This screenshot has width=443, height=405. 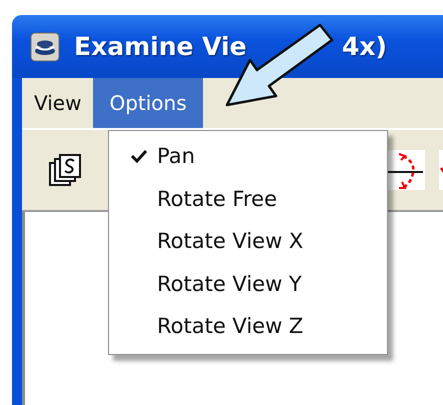 What do you see at coordinates (58, 103) in the screenshot?
I see `menu-item: View` at bounding box center [58, 103].